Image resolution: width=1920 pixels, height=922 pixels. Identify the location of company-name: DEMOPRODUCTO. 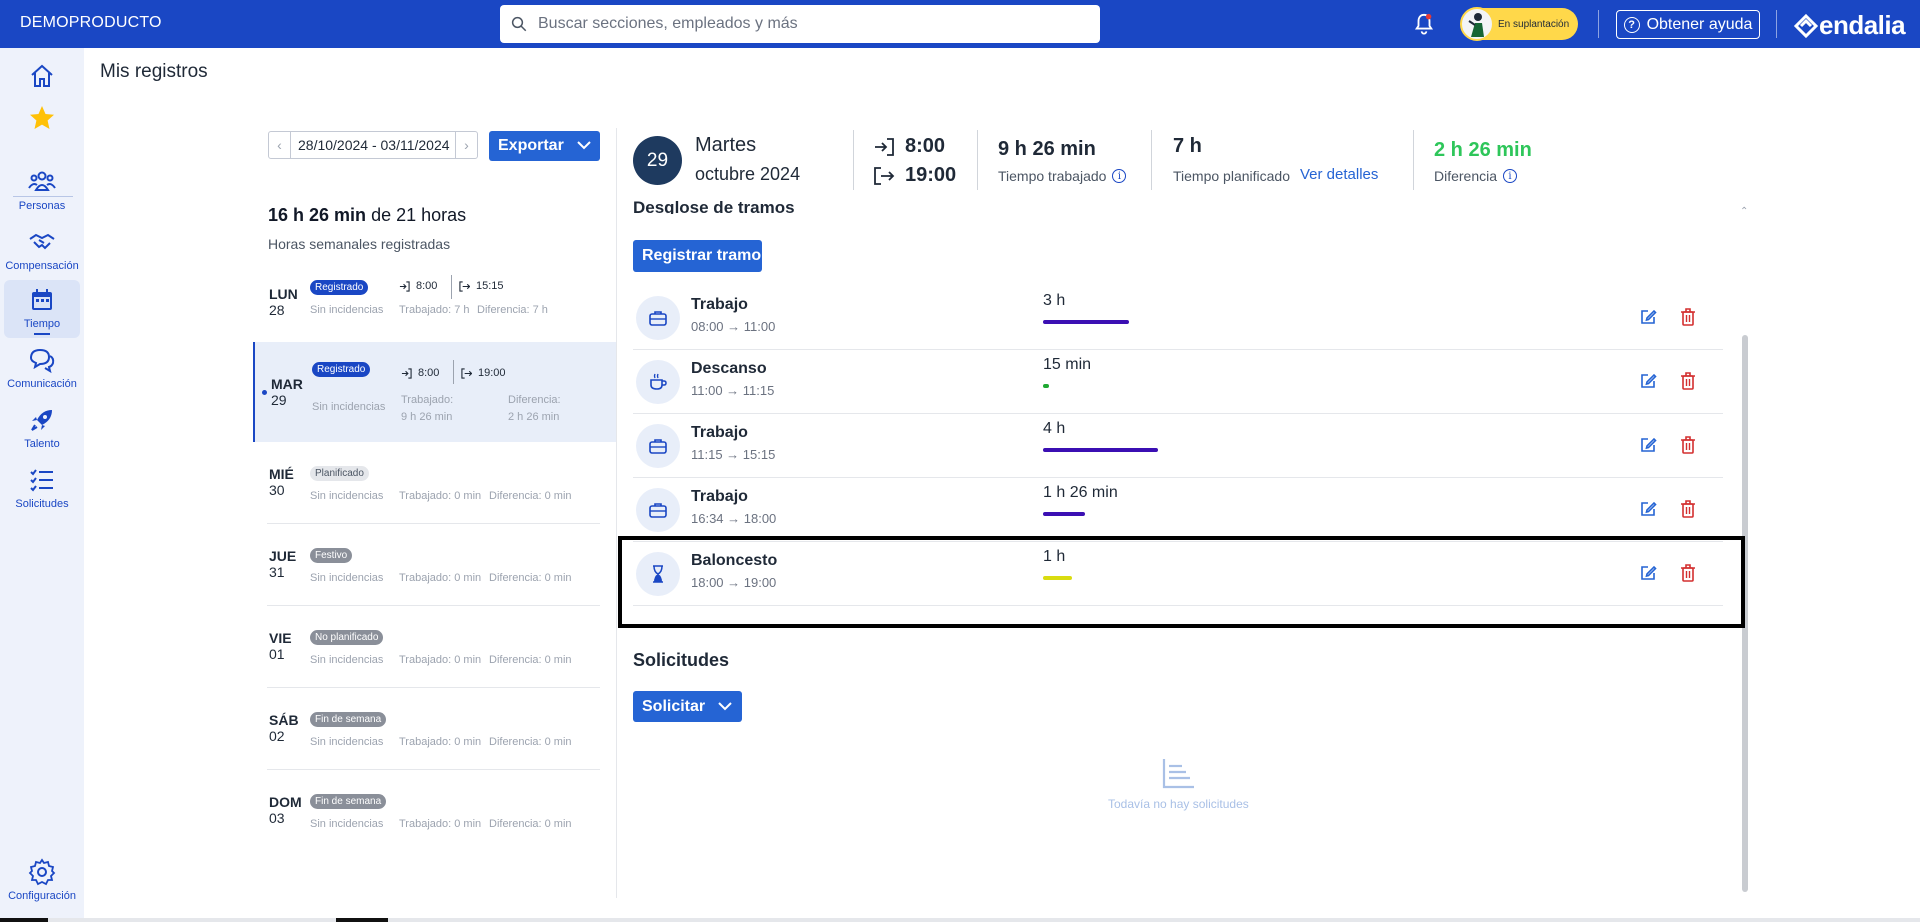
(91, 23).